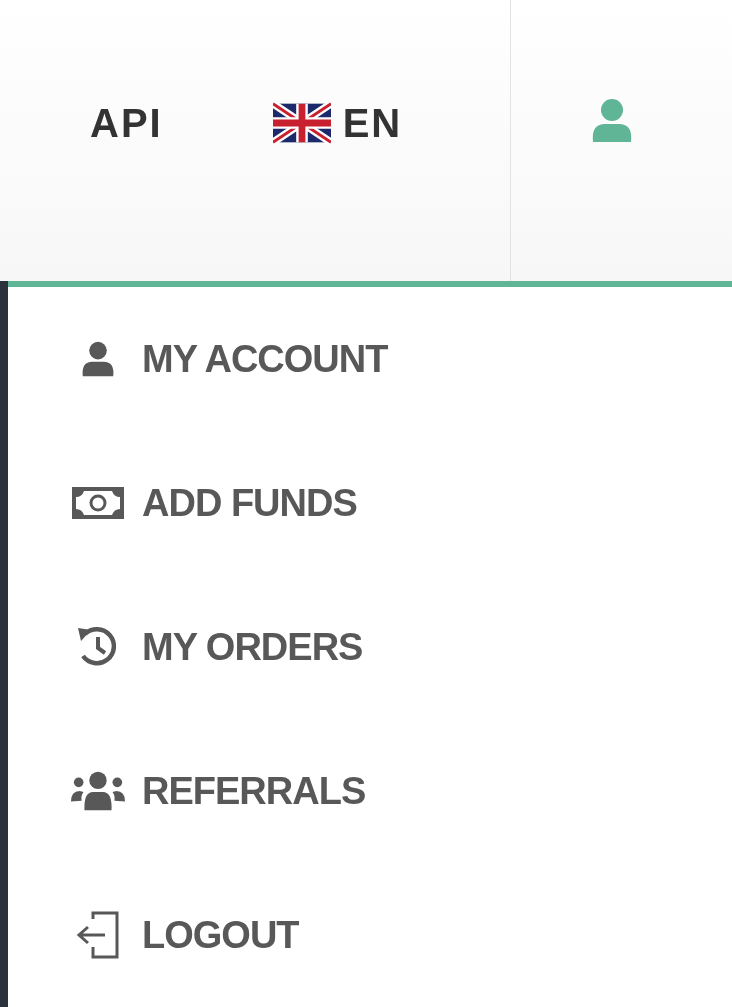 The height and width of the screenshot is (1007, 732). I want to click on users-icon, so click(98, 791).